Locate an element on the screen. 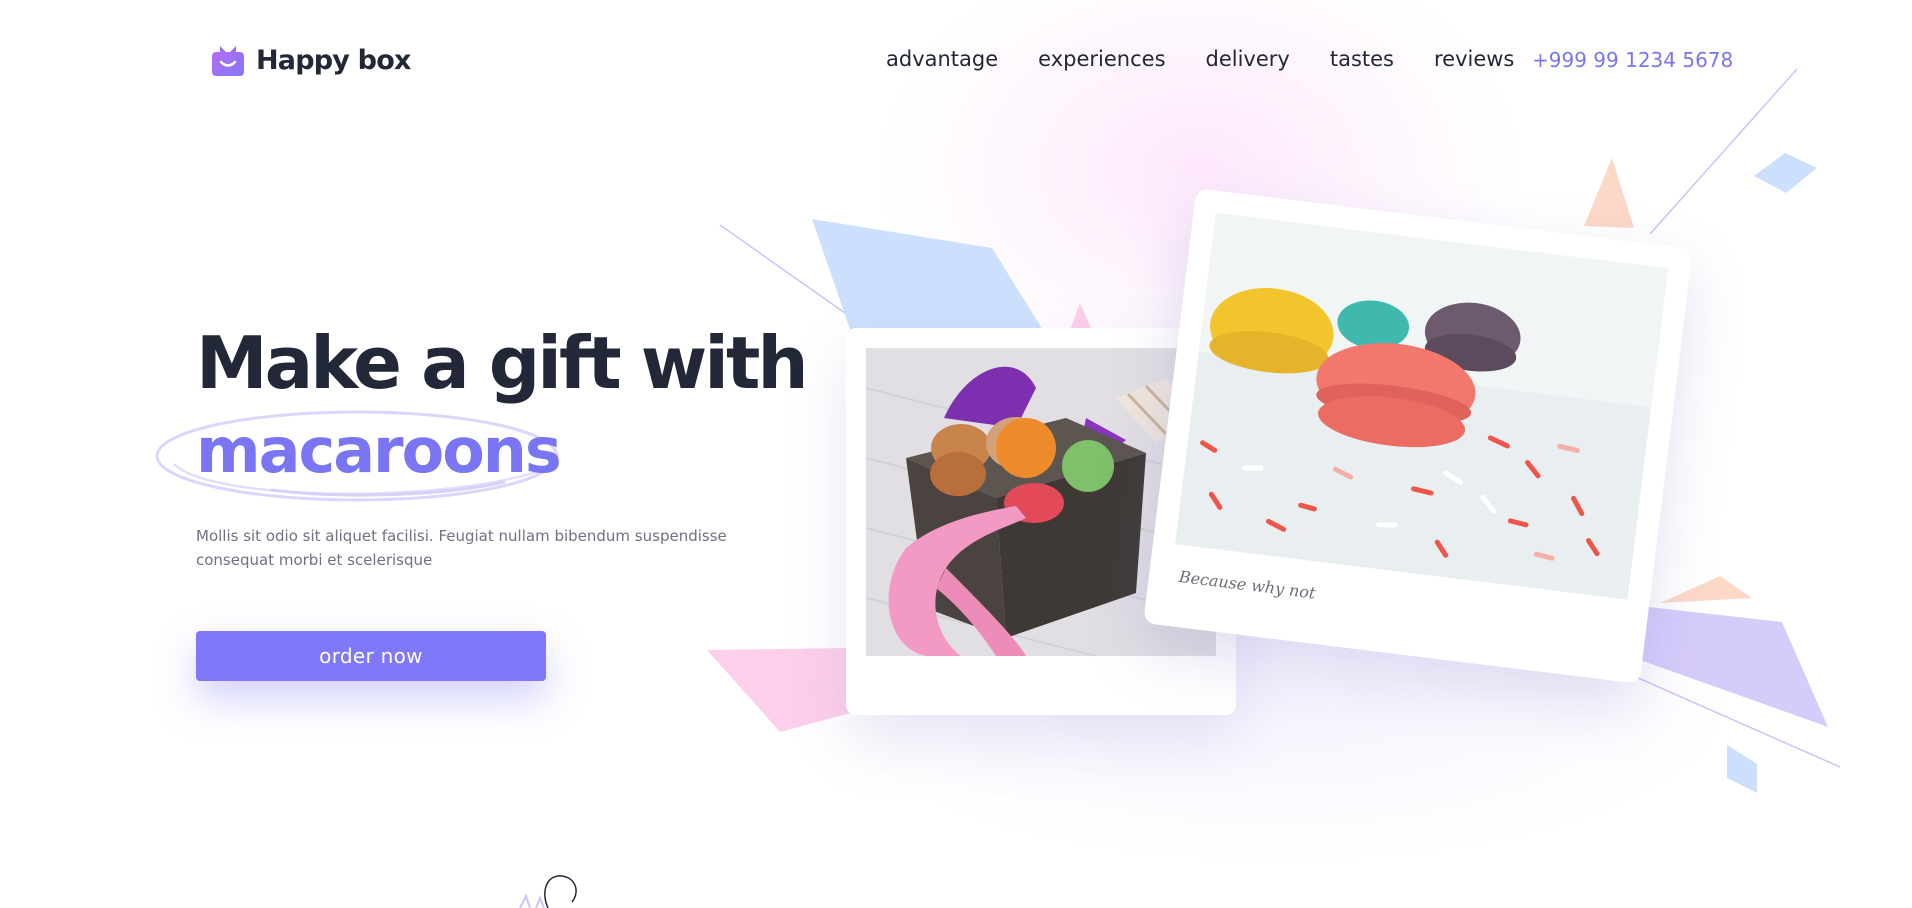  phone-link: +999 99 1234 5678 is located at coordinates (1632, 60).